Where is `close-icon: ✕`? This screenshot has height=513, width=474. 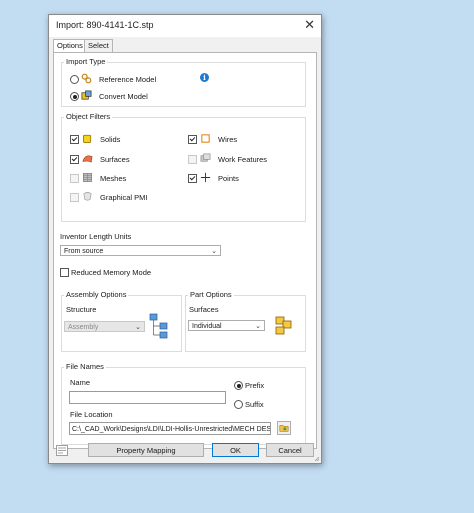 close-icon: ✕ is located at coordinates (309, 25).